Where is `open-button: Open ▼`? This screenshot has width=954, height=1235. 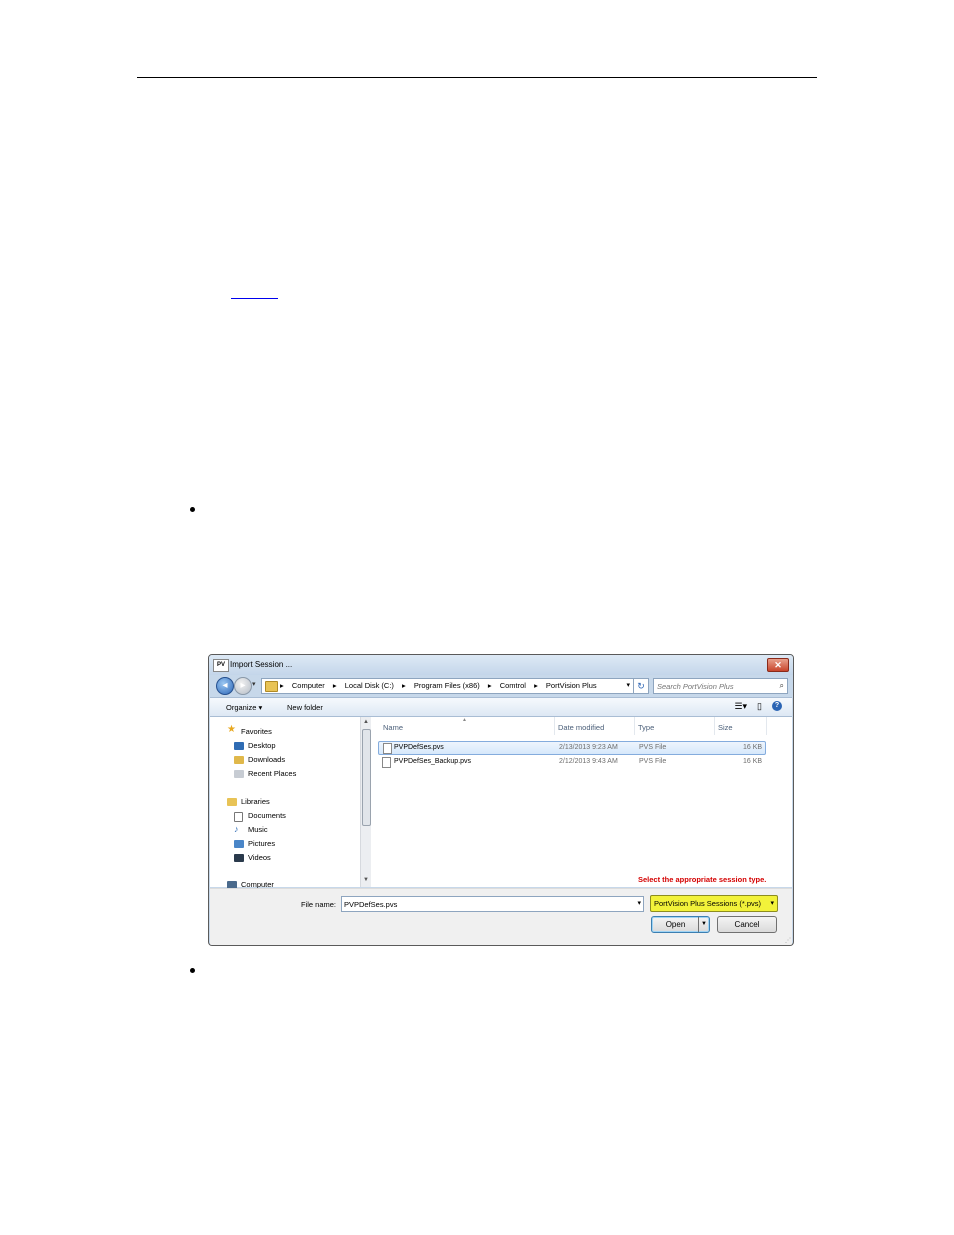 open-button: Open ▼ is located at coordinates (680, 924).